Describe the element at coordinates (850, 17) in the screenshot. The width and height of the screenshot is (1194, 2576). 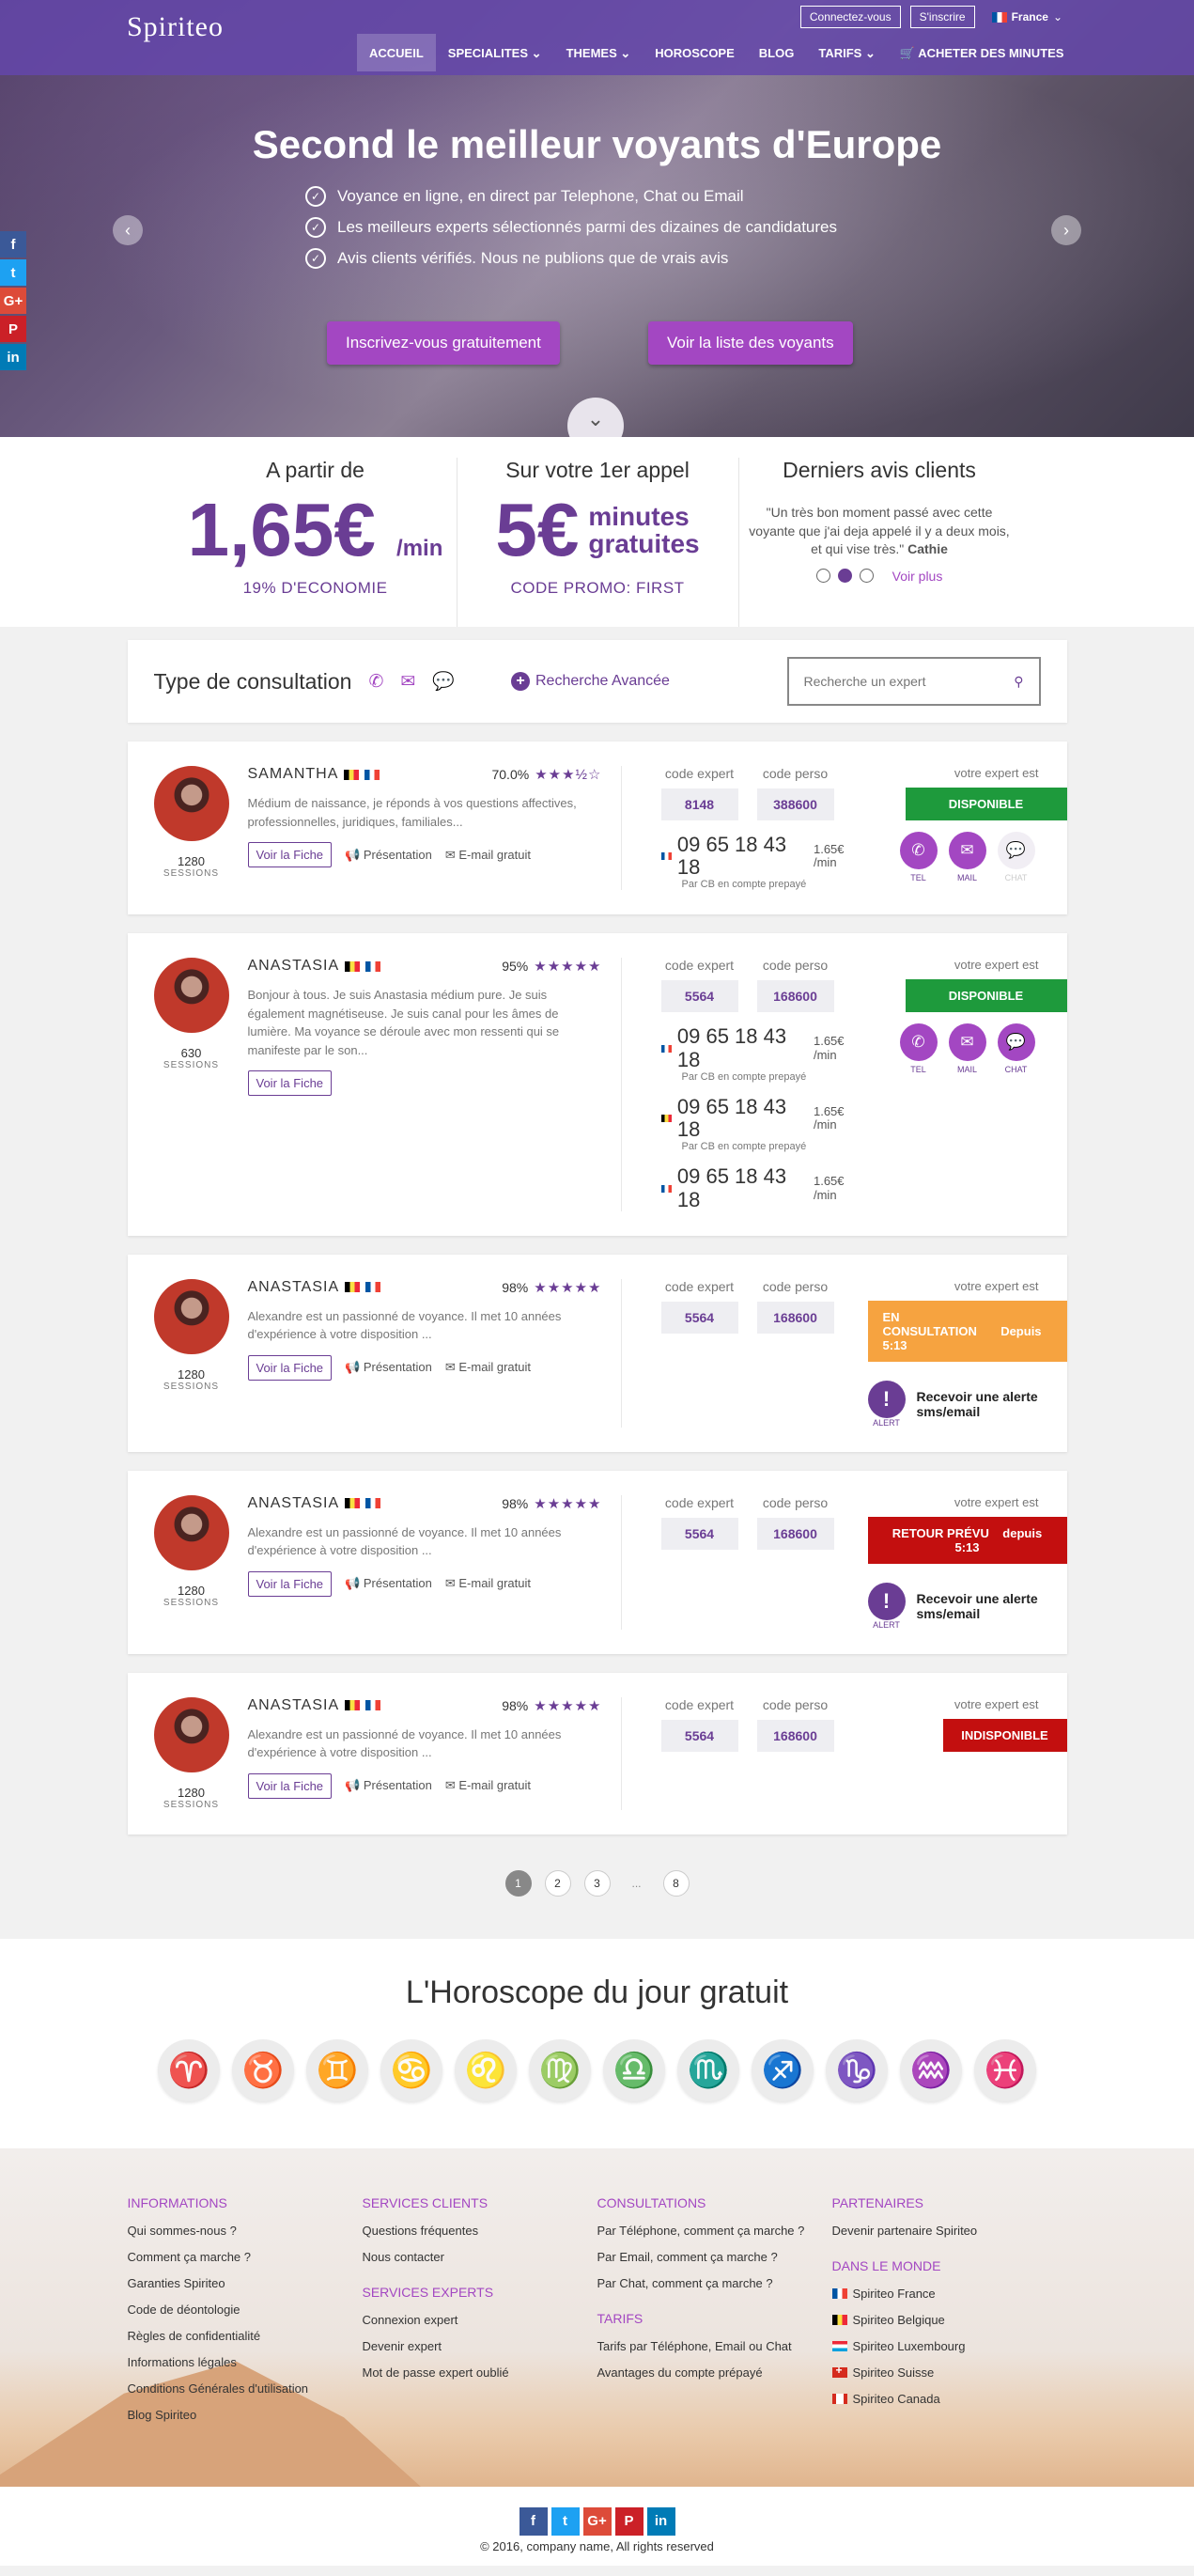
I see `login-button: Connectez-vous` at that location.